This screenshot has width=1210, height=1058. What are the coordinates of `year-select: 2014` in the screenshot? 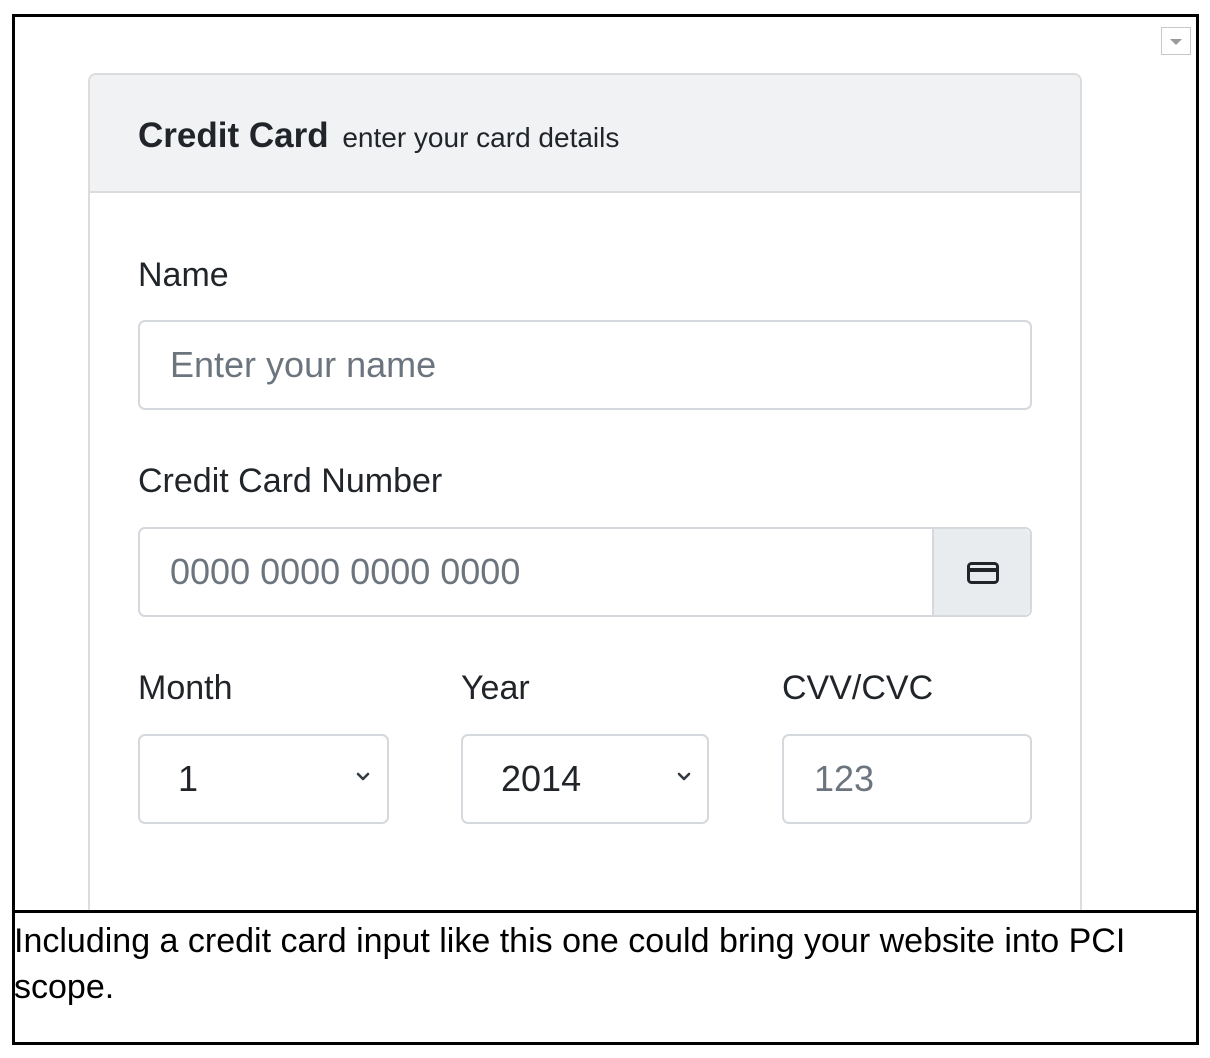 It's located at (585, 779).